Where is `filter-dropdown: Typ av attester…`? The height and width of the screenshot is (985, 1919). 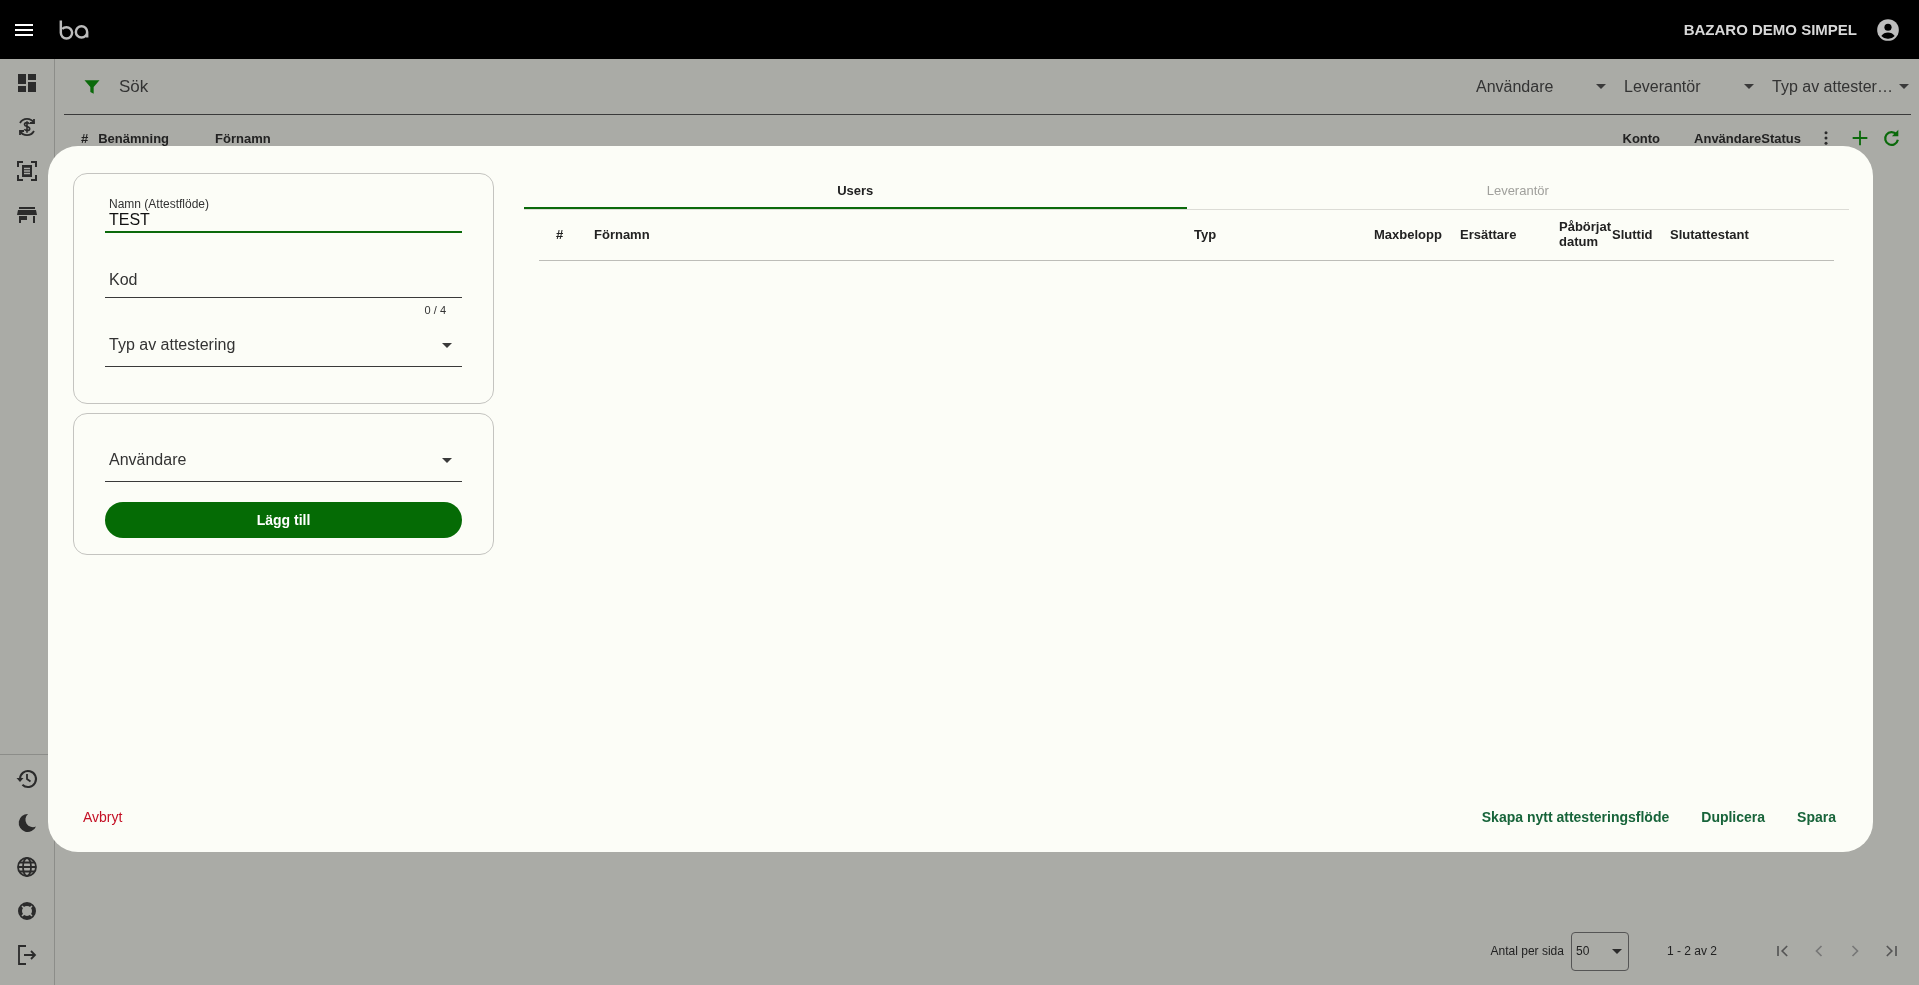 filter-dropdown: Typ av attester… is located at coordinates (1840, 86).